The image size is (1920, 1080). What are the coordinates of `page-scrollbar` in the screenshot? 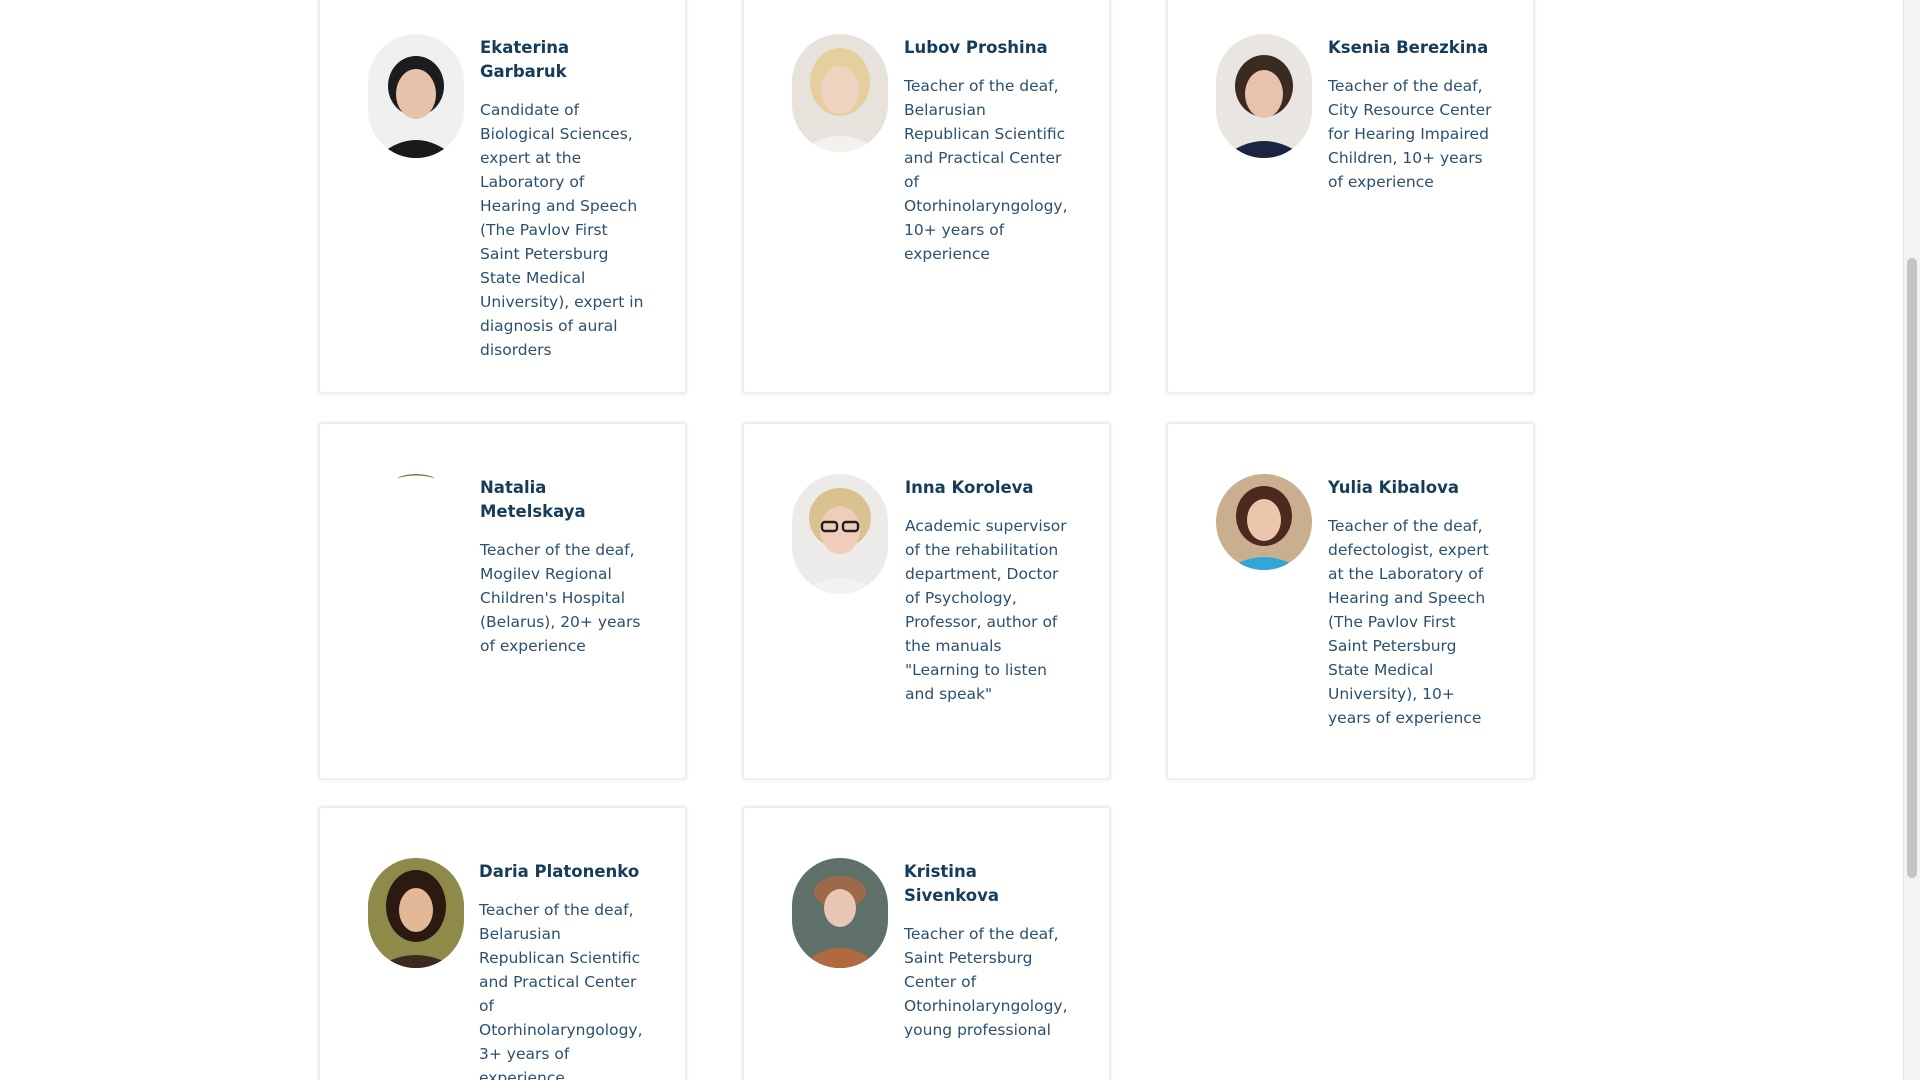 It's located at (1911, 540).